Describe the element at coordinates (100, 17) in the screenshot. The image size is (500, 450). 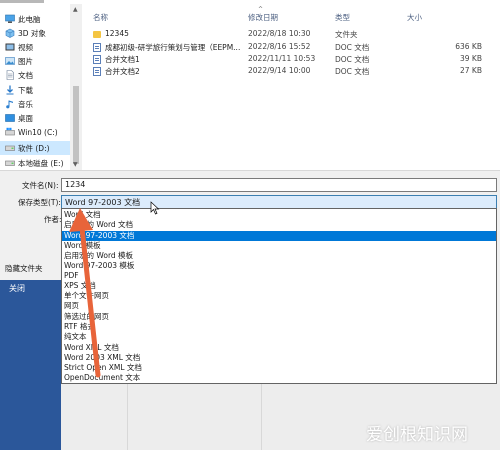
I see `column-header-name: 名称` at that location.